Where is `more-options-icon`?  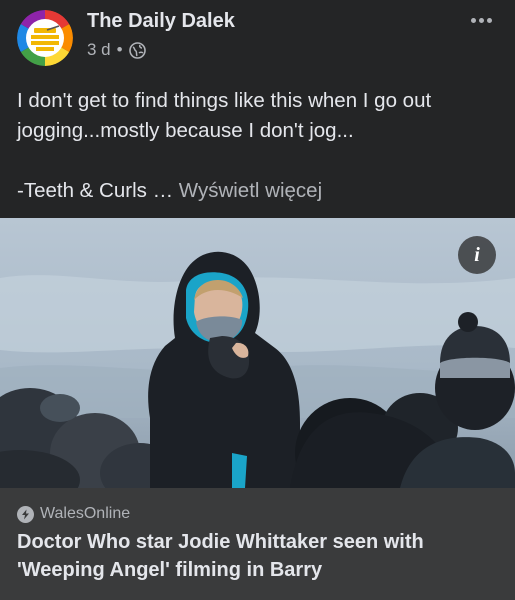
more-options-icon is located at coordinates (481, 20).